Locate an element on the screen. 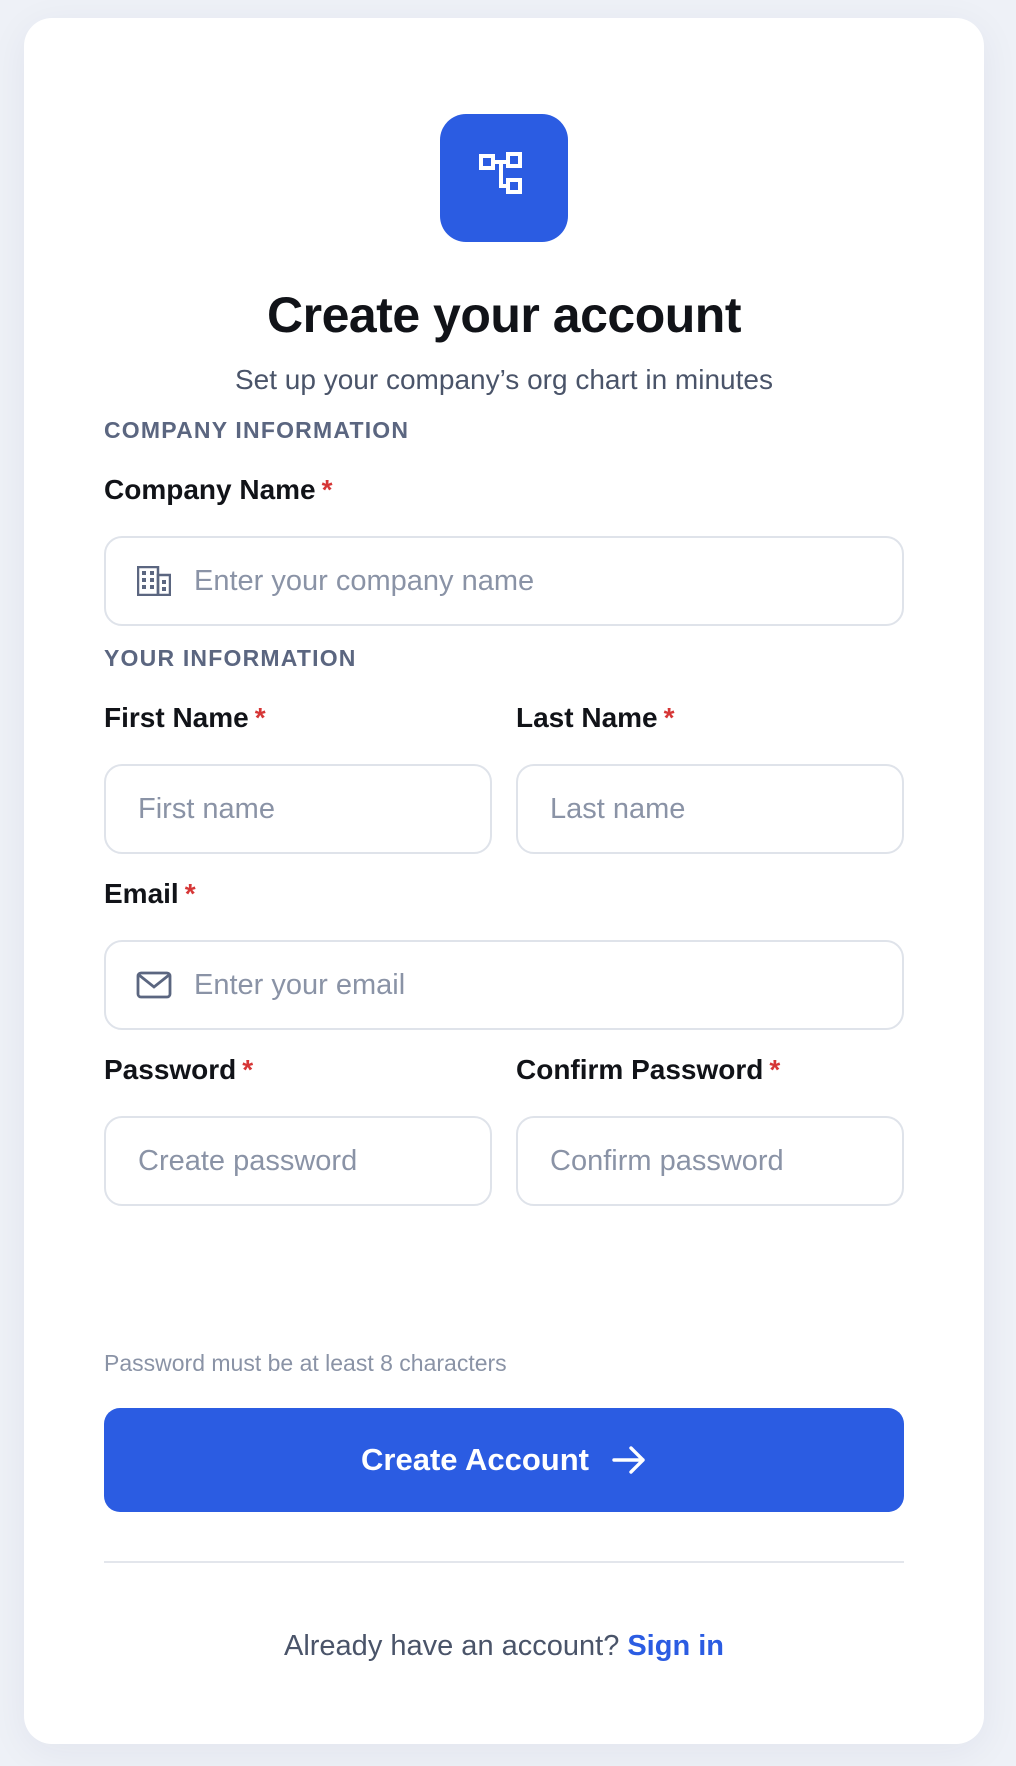 The image size is (1016, 1766). mail-icon is located at coordinates (154, 985).